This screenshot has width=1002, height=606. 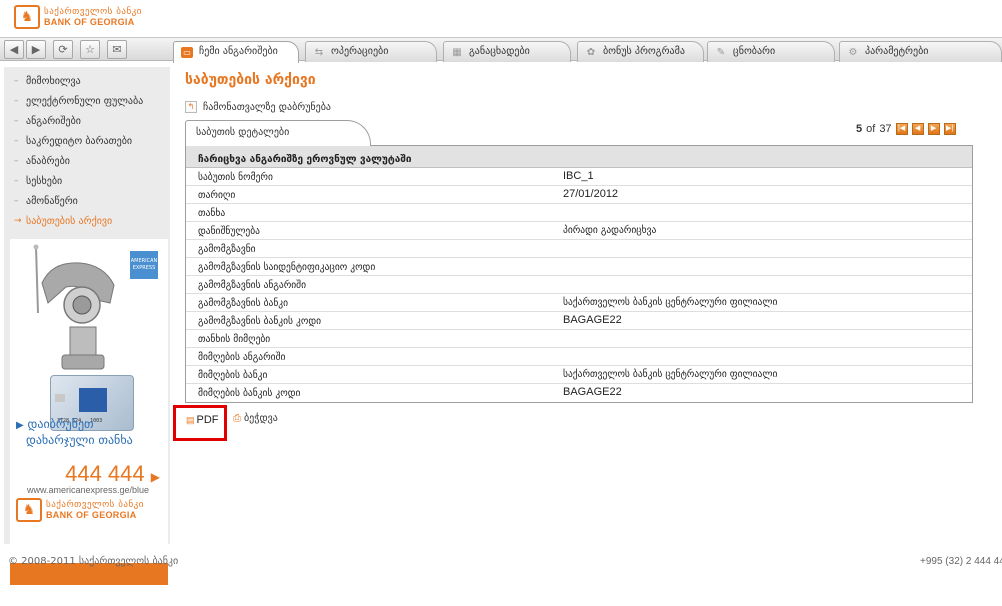 What do you see at coordinates (187, 52) in the screenshot?
I see `folder-icon: ▭` at bounding box center [187, 52].